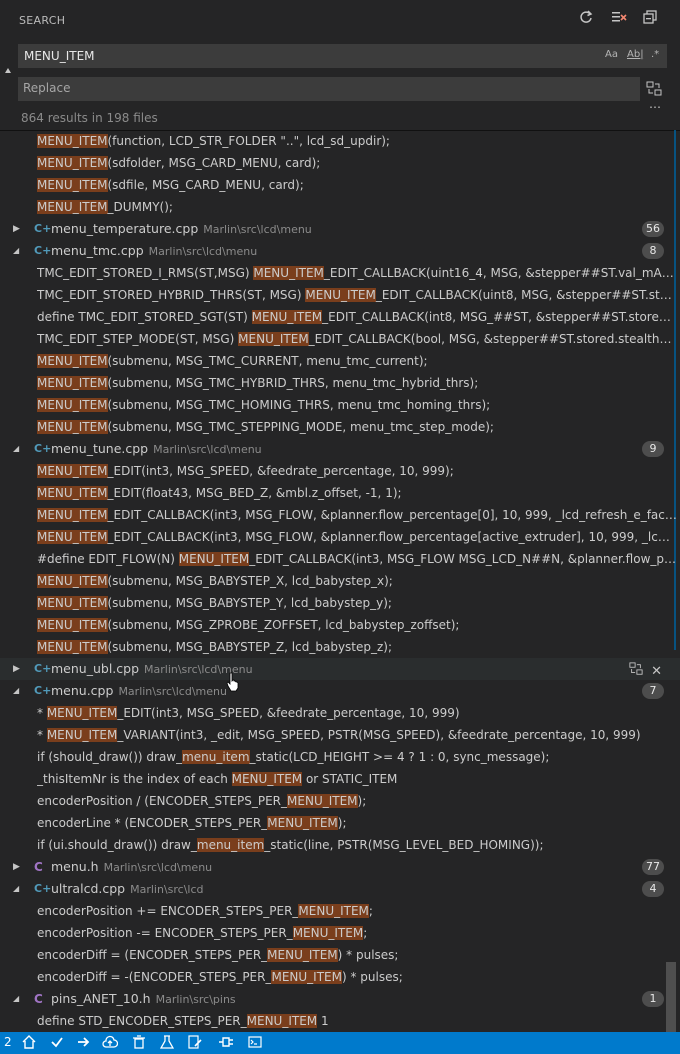 The width and height of the screenshot is (680, 1054). Describe the element at coordinates (152, 823) in the screenshot. I see `match-context: encoderLine * (ENCODER_STEPS_PER_` at that location.